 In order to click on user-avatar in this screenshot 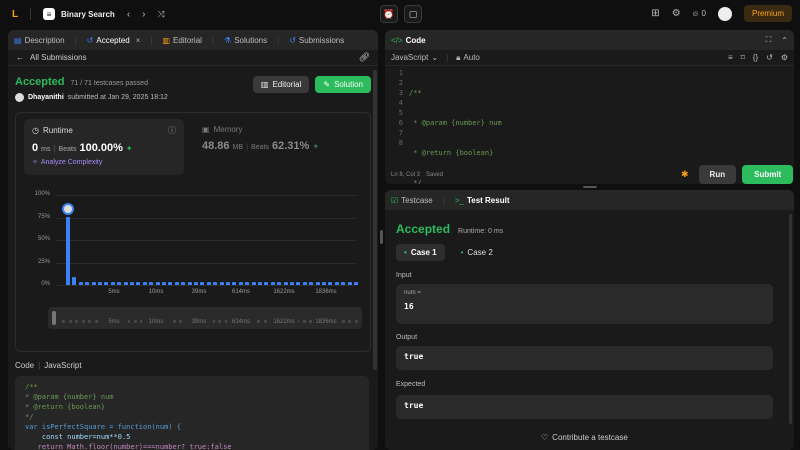, I will do `click(724, 13)`.